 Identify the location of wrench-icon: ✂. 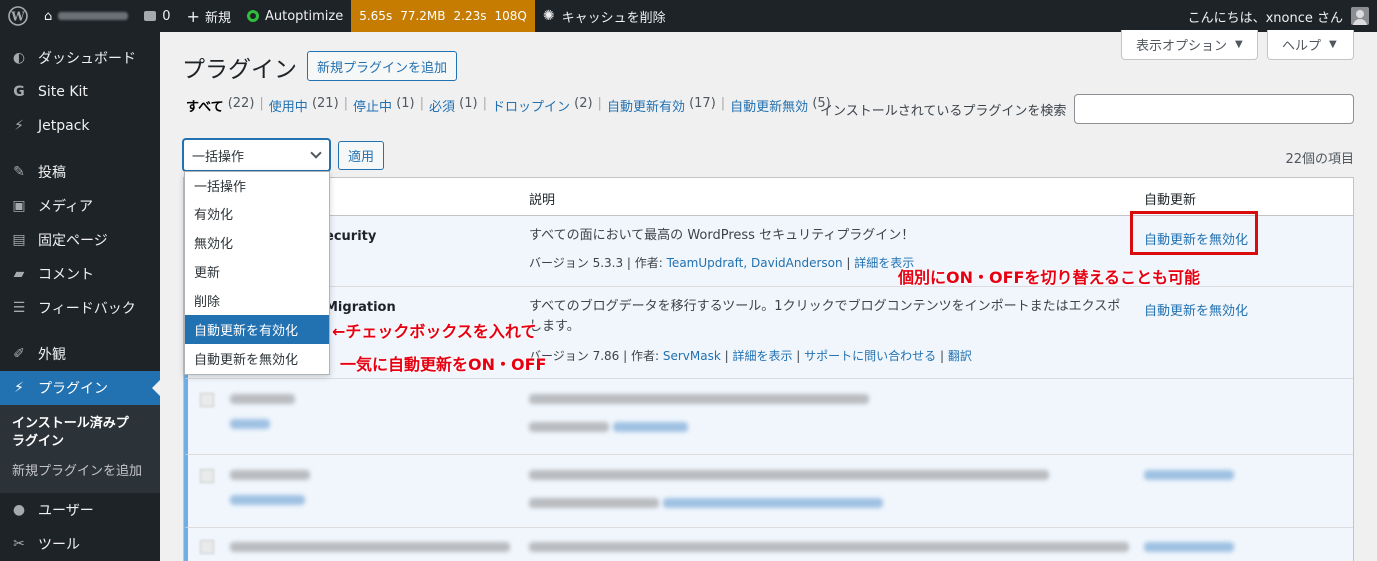
(19, 544).